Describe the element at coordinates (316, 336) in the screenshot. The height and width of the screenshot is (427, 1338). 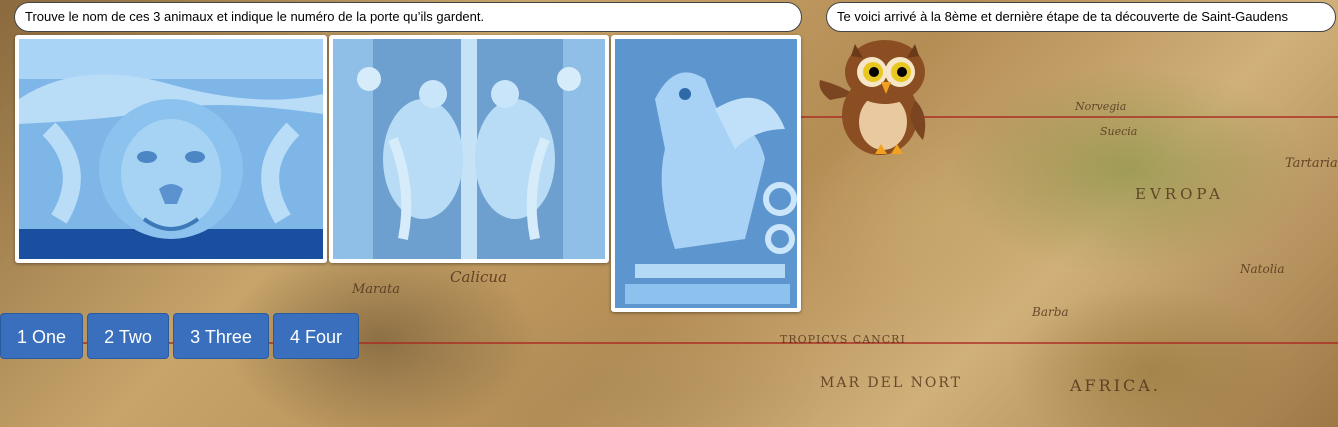
I see `answer-button-4: 4 Four` at that location.